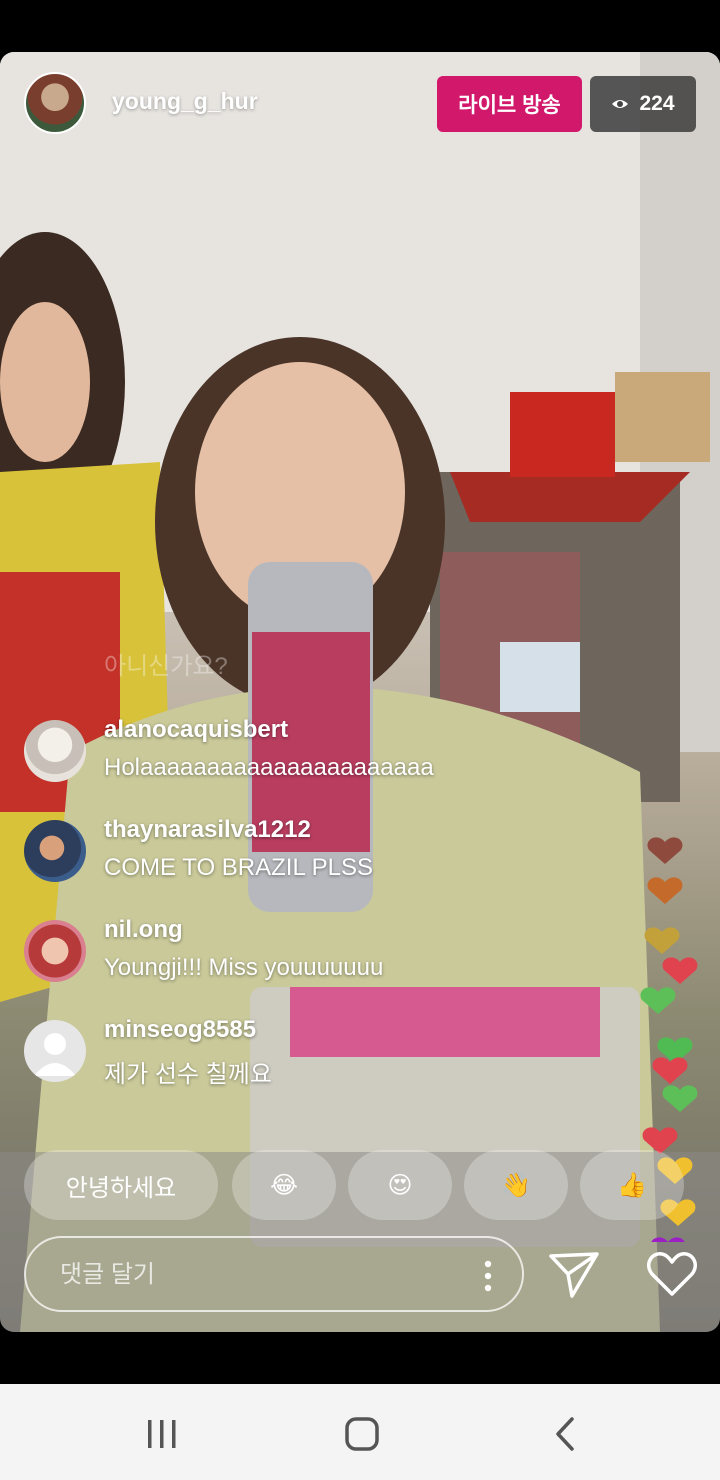 This screenshot has height=1480, width=720. I want to click on host-avatar, so click(55, 103).